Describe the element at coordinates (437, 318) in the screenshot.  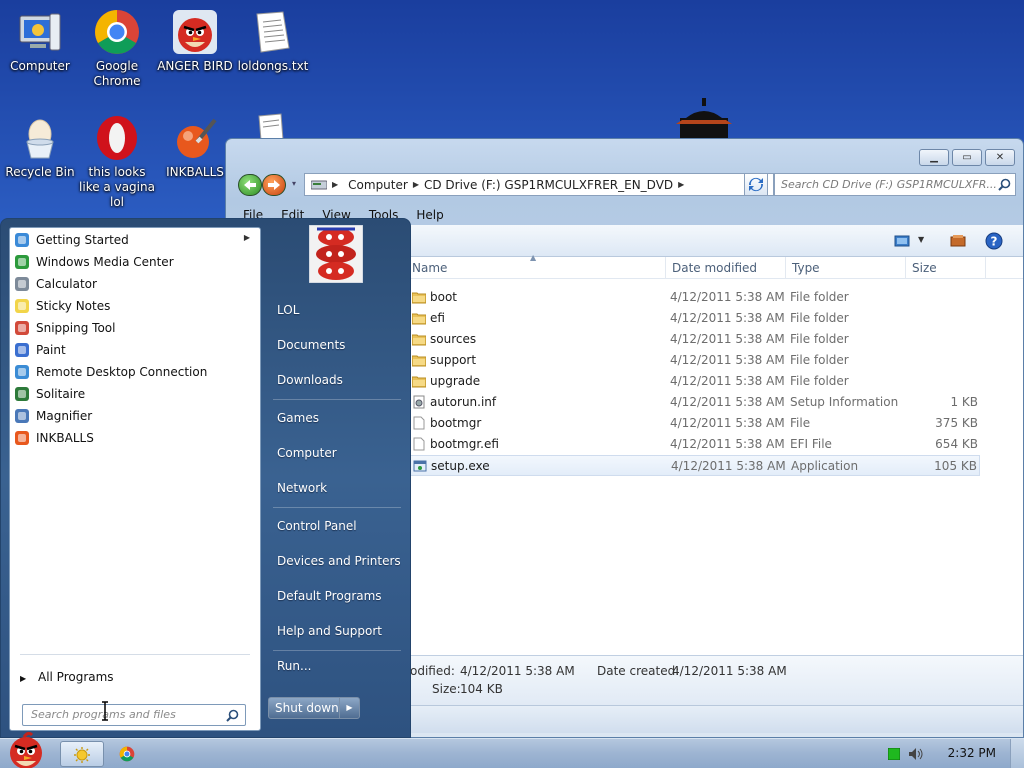
I see `file-name: efi` at that location.